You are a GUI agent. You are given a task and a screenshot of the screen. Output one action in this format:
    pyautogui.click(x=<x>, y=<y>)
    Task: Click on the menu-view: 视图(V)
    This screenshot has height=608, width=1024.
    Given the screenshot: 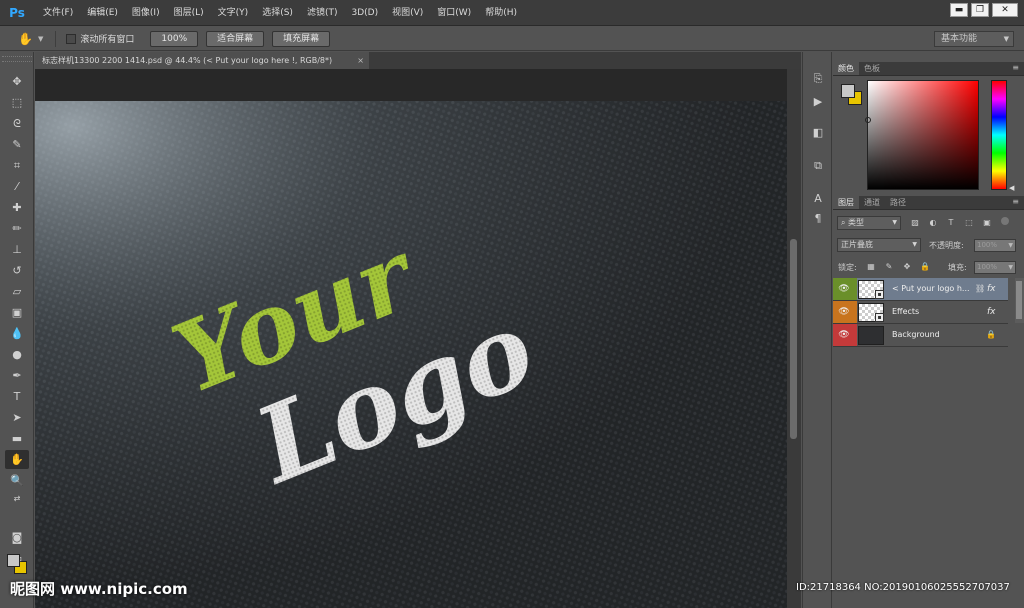 What is the action you would take?
    pyautogui.click(x=407, y=13)
    